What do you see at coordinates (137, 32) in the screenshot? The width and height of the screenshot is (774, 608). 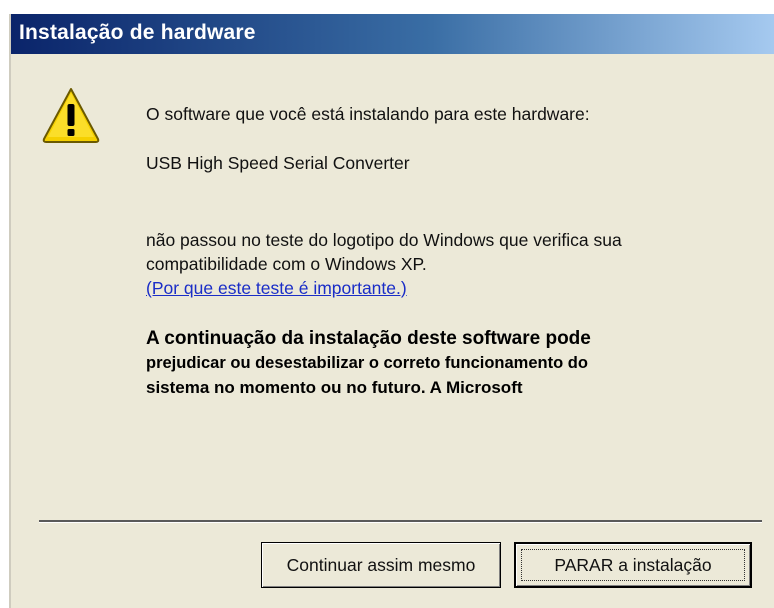 I see `window-title: Instalação de hardware` at bounding box center [137, 32].